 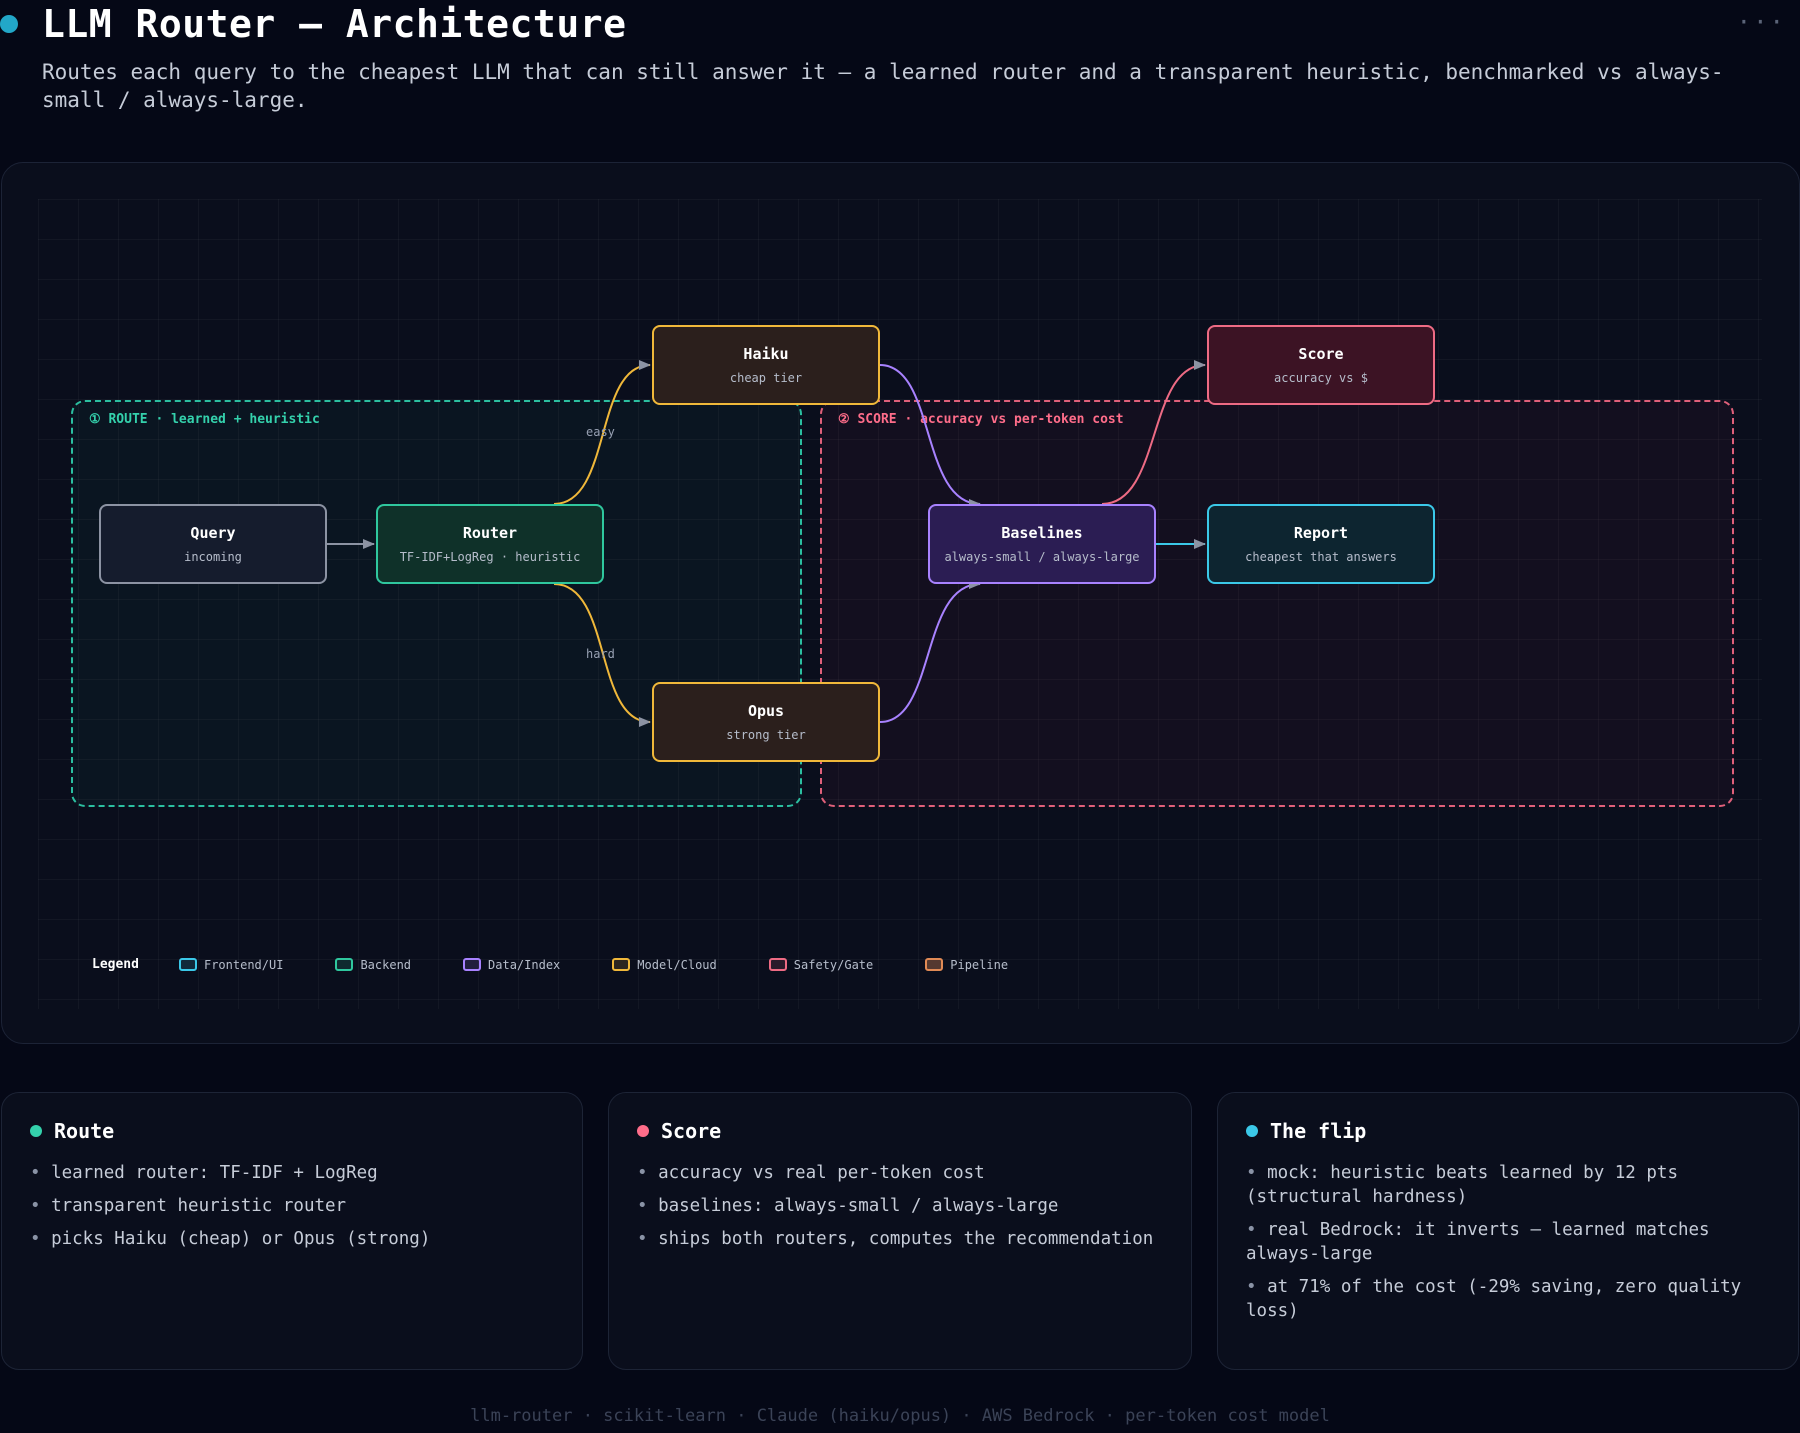 I want to click on list-item: transparent heuristic router, so click(x=292, y=1206).